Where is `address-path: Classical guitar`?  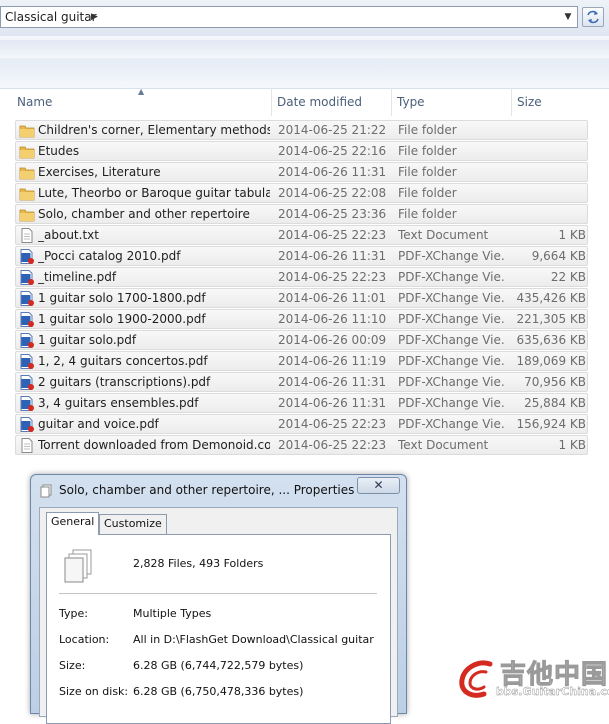 address-path: Classical guitar is located at coordinates (51, 17).